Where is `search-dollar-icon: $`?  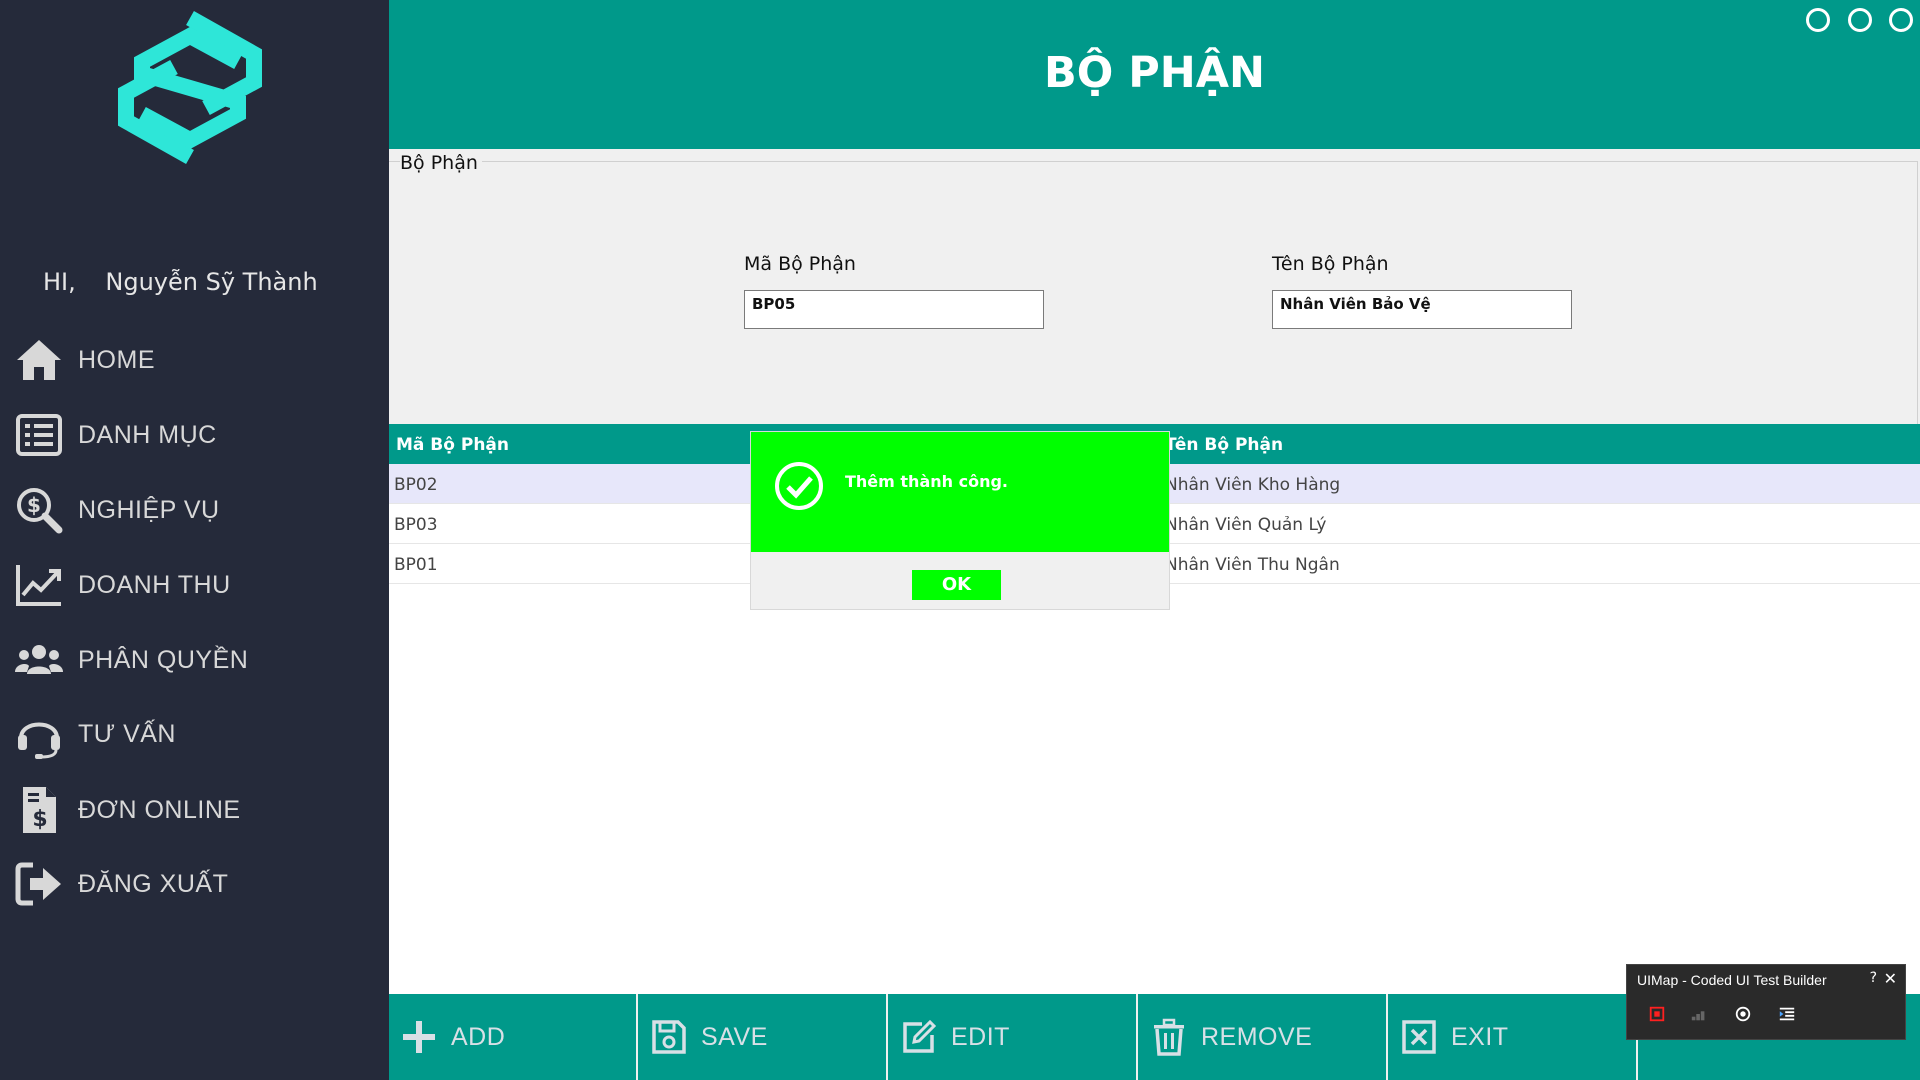 search-dollar-icon: $ is located at coordinates (39, 510).